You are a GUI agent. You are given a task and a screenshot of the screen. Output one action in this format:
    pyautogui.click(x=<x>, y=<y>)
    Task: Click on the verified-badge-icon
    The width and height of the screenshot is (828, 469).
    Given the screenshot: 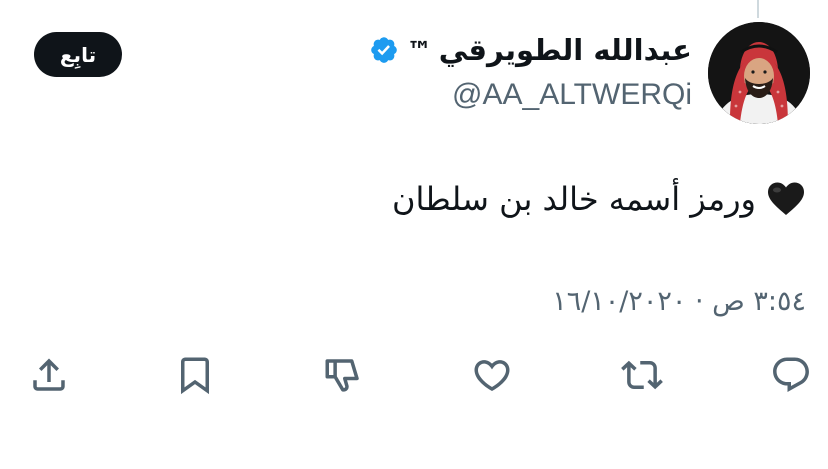 What is the action you would take?
    pyautogui.click(x=384, y=50)
    